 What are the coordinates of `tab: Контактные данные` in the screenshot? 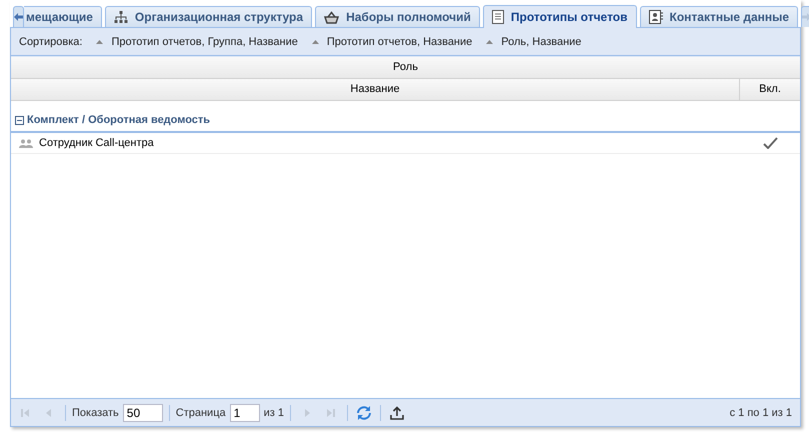 It's located at (719, 16).